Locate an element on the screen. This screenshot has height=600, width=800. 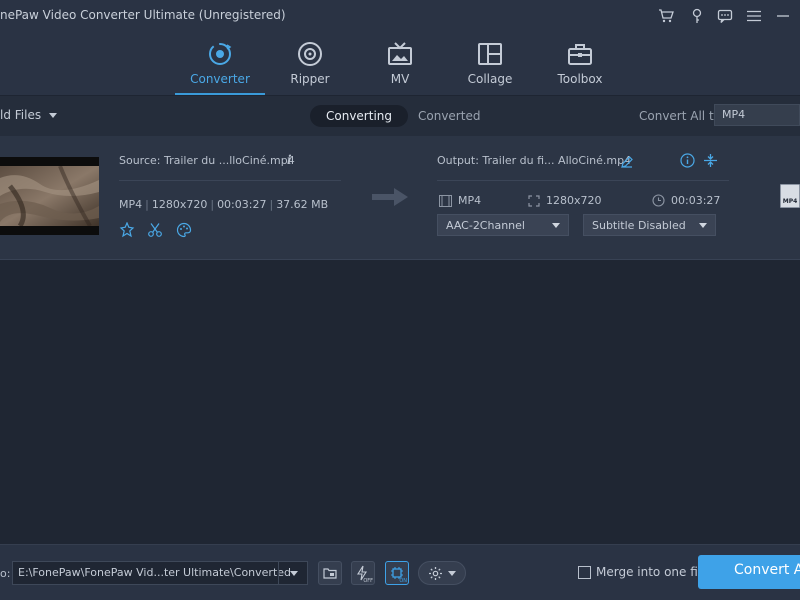
source-meta: MP4 | 1280x720 | 00:03:27 | 37.62 MB is located at coordinates (224, 204).